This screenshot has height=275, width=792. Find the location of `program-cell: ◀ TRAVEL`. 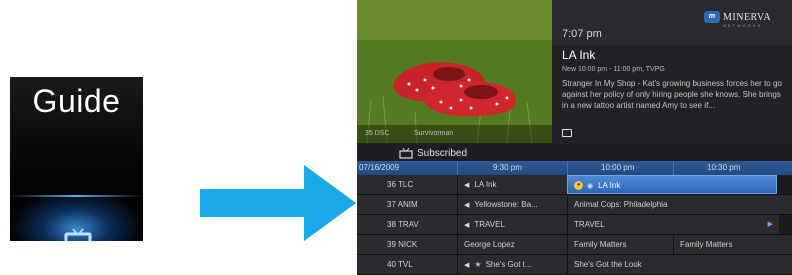

program-cell: ◀ TRAVEL is located at coordinates (512, 224).